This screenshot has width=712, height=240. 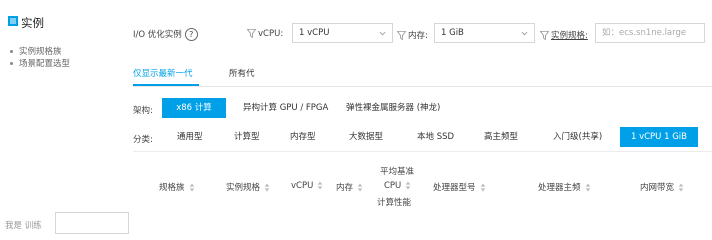 I want to click on footer-partial-control, so click(x=92, y=223).